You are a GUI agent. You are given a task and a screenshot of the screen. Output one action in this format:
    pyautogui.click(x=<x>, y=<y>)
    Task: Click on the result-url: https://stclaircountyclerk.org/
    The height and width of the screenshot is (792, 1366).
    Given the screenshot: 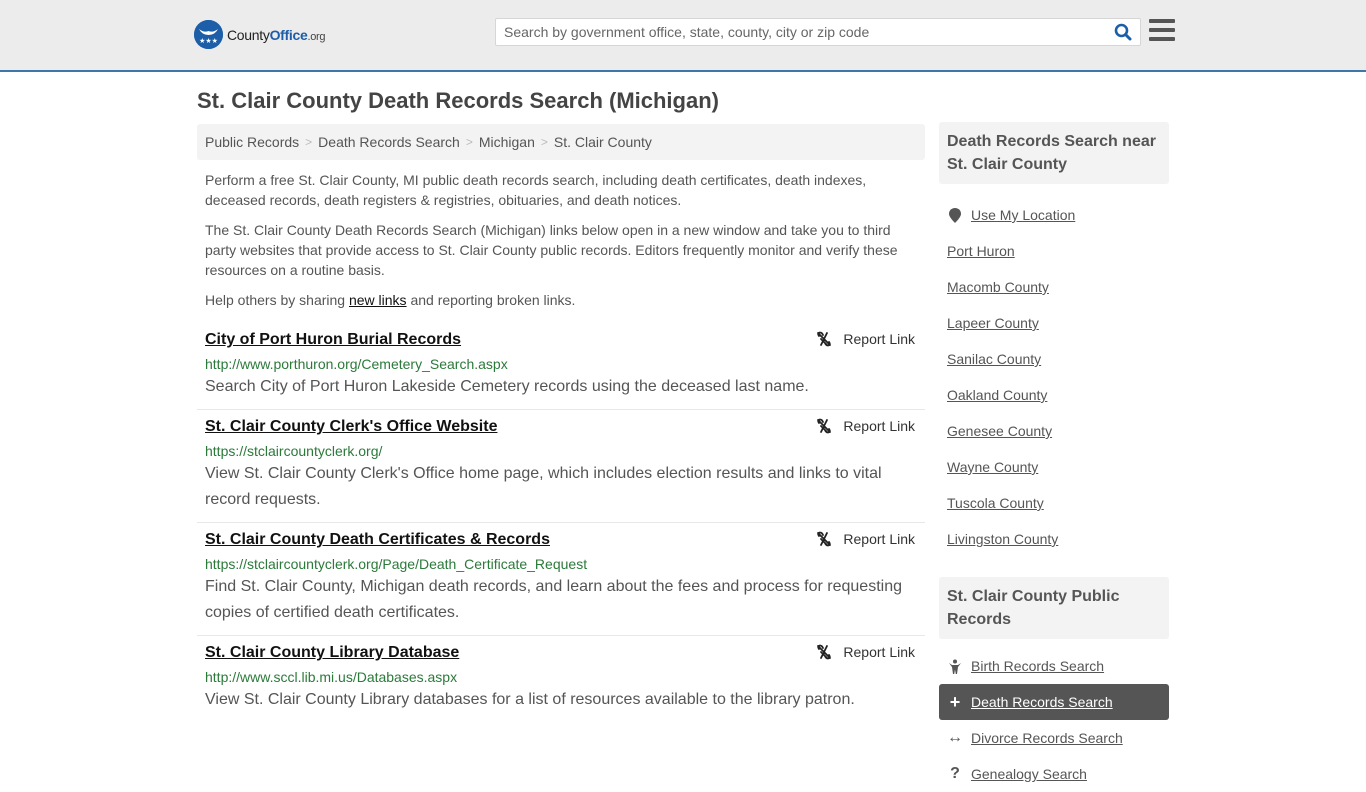 What is the action you would take?
    pyautogui.click(x=561, y=451)
    